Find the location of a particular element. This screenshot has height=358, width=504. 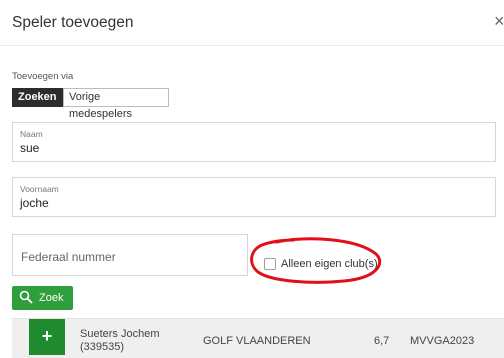

result-player-id: (339535) is located at coordinates (102, 347).